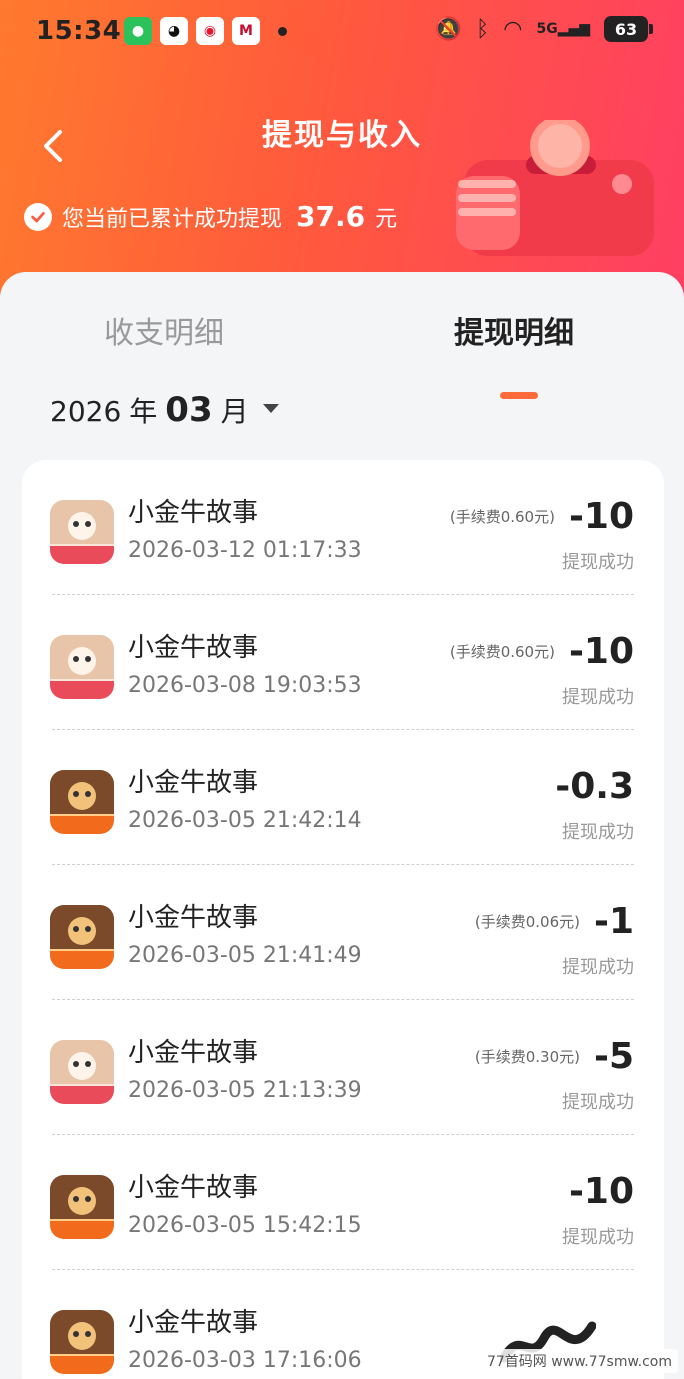 The width and height of the screenshot is (684, 1379). I want to click on record-amount: -1, so click(614, 921).